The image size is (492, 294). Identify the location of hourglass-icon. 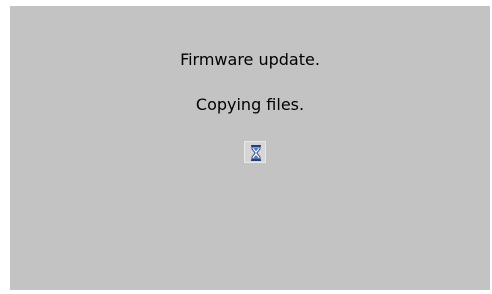
(255, 152).